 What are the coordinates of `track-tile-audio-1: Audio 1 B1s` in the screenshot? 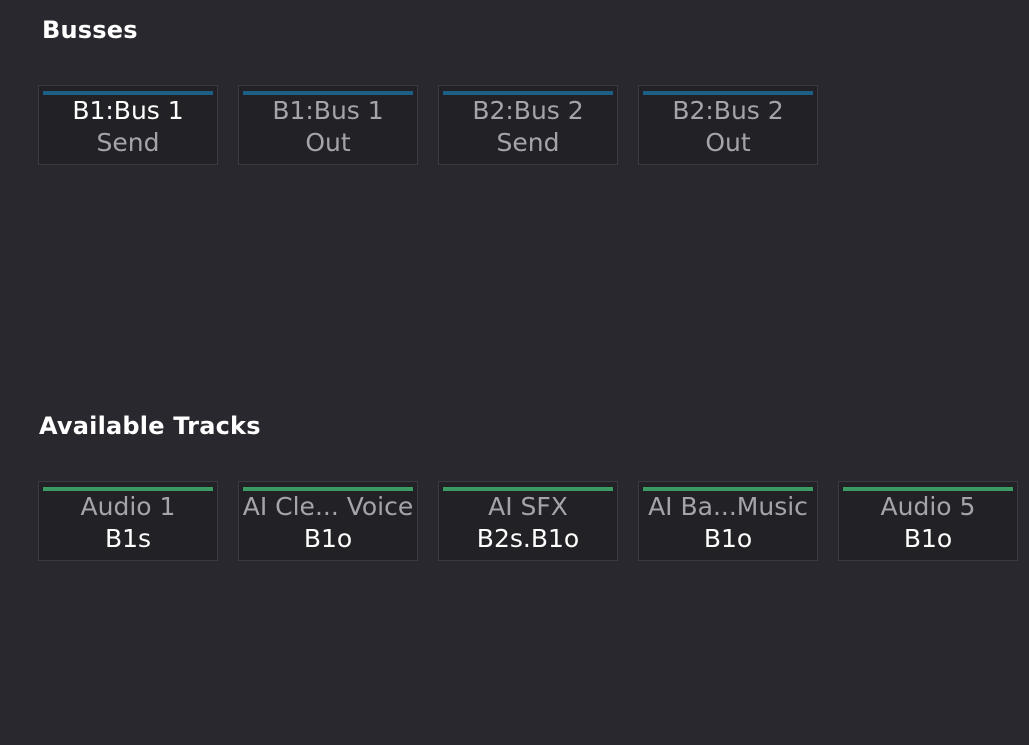 It's located at (128, 521).